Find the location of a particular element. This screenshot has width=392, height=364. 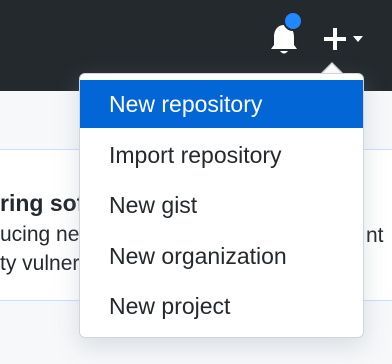

banner-title: ring sof is located at coordinates (42, 203).